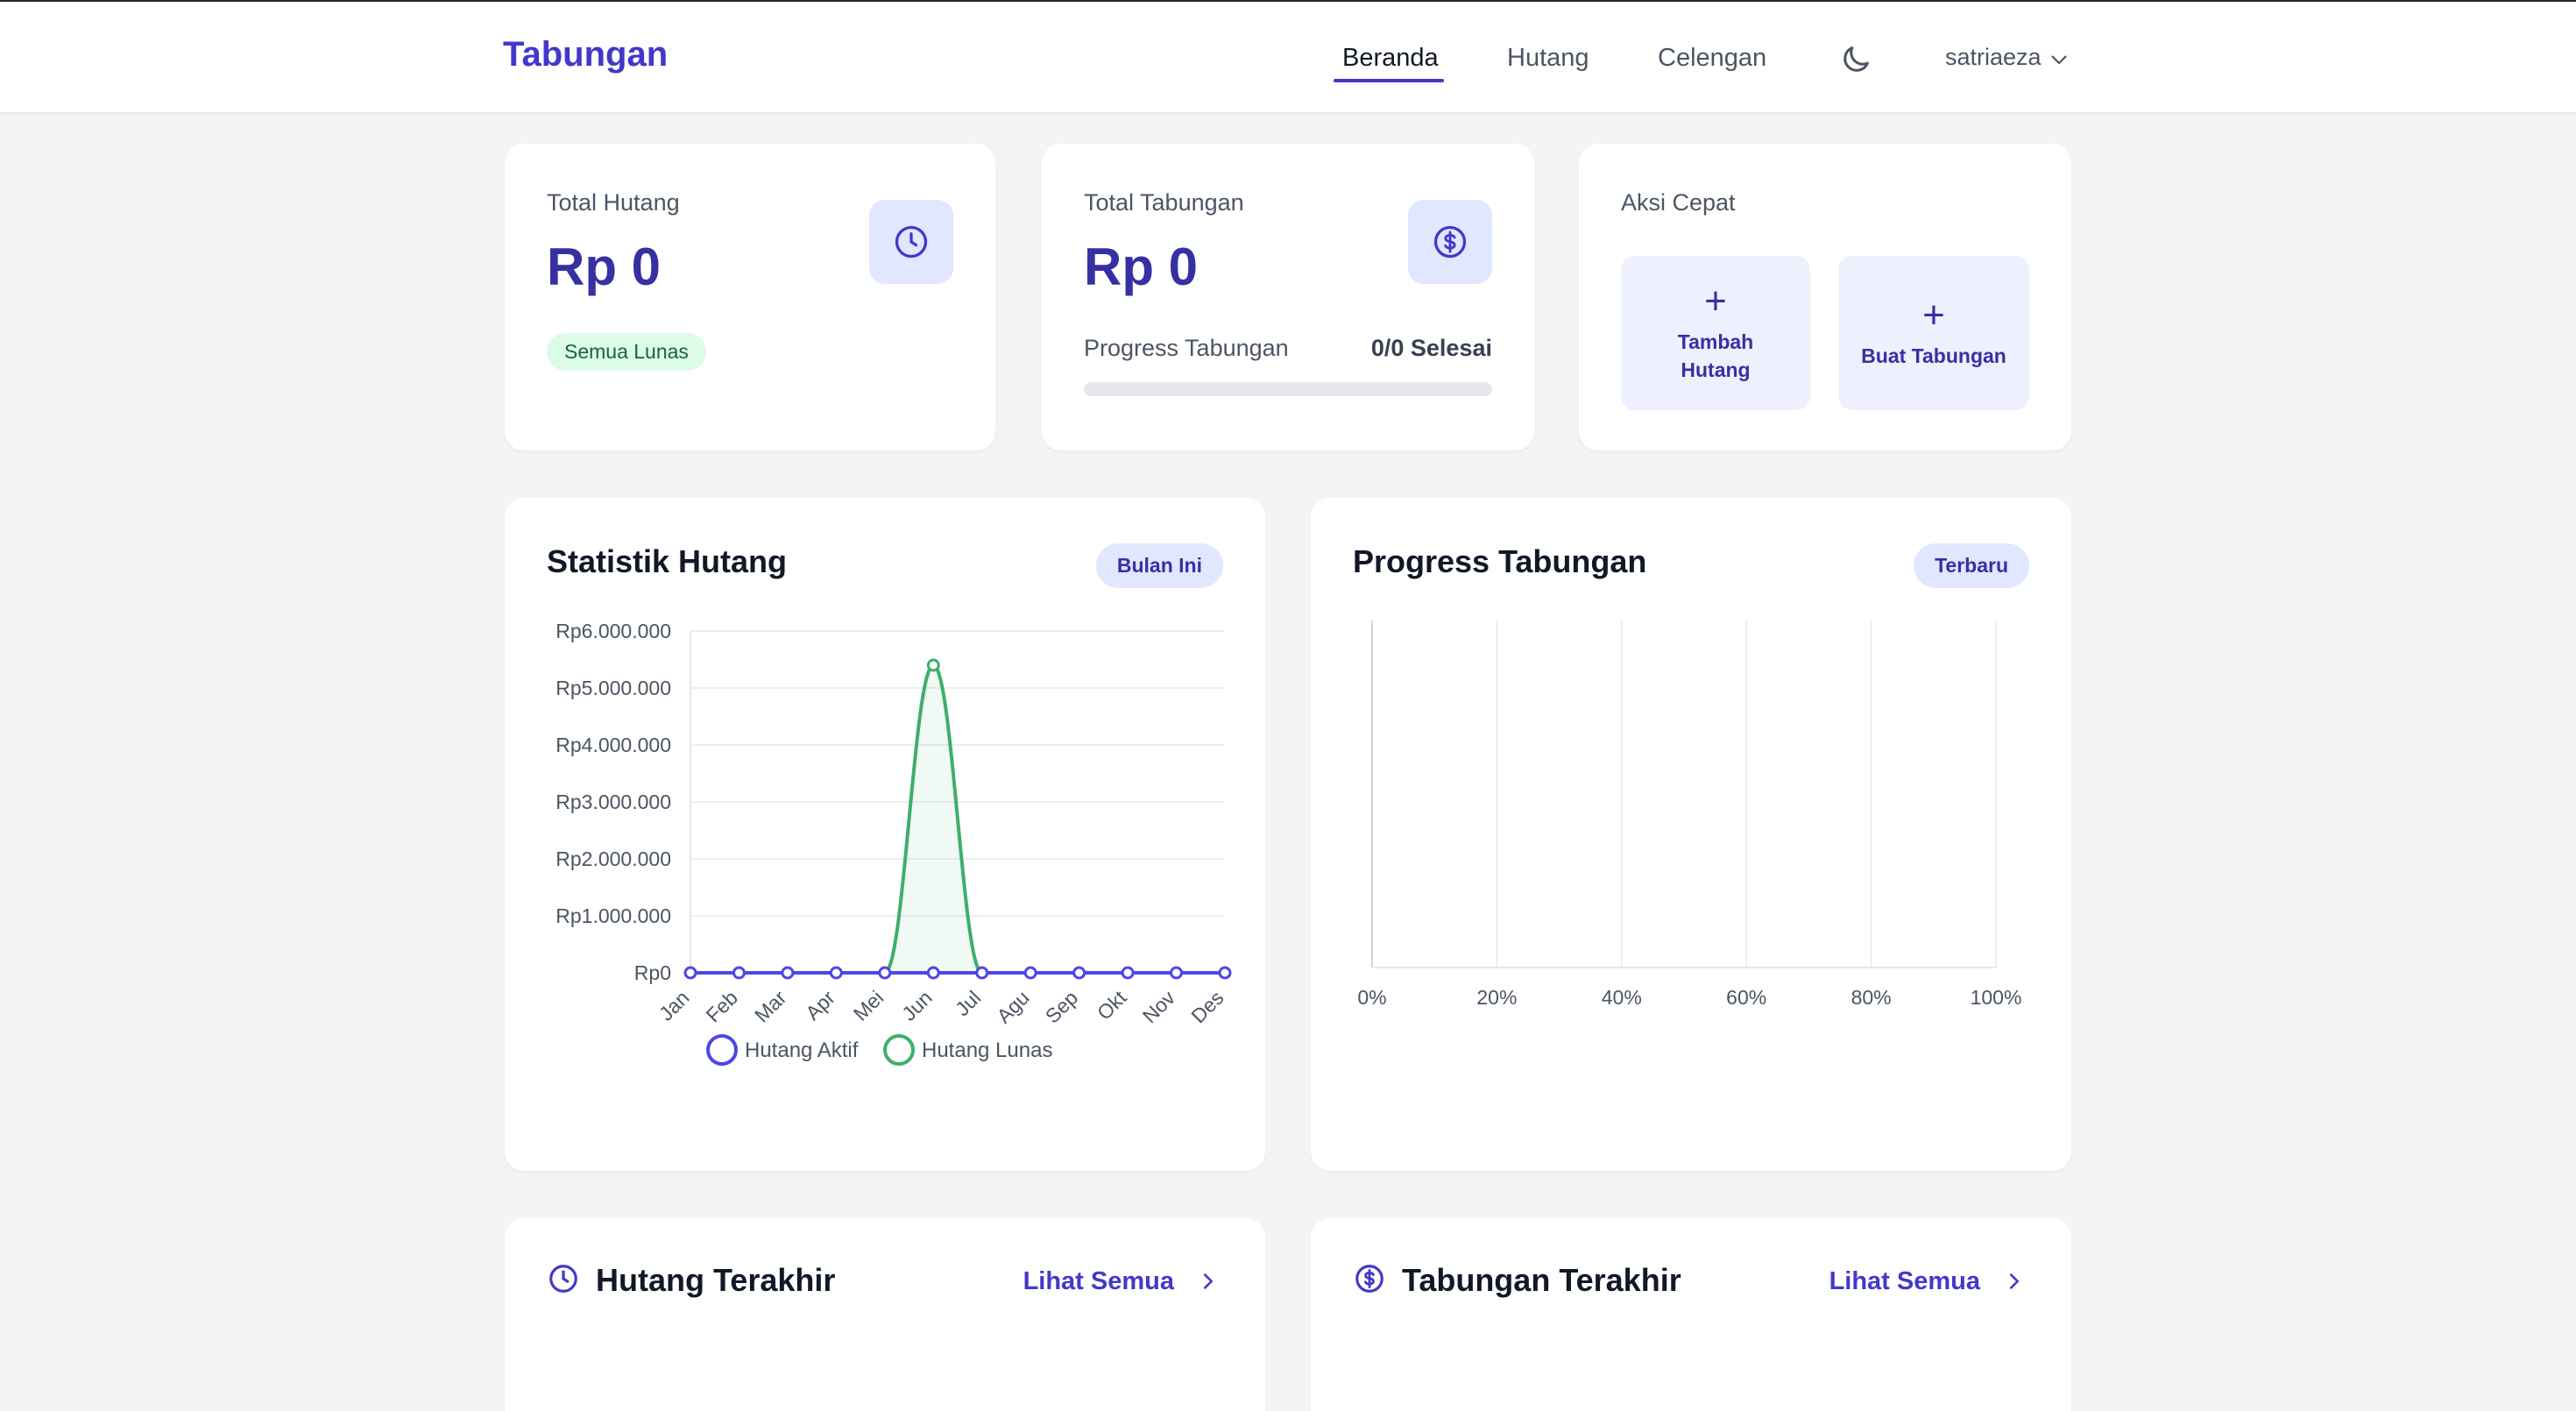  I want to click on x-tick-label: 80%, so click(1871, 998).